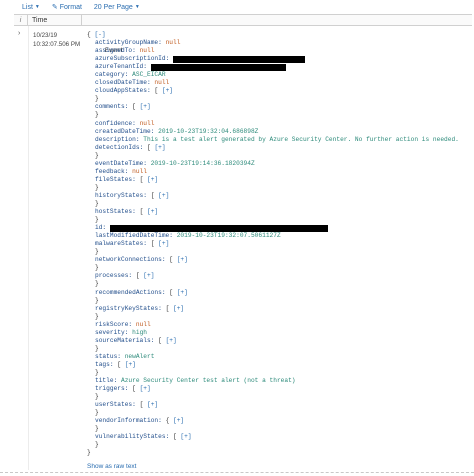 This screenshot has width=474, height=476. I want to click on field-value: high, so click(139, 333).